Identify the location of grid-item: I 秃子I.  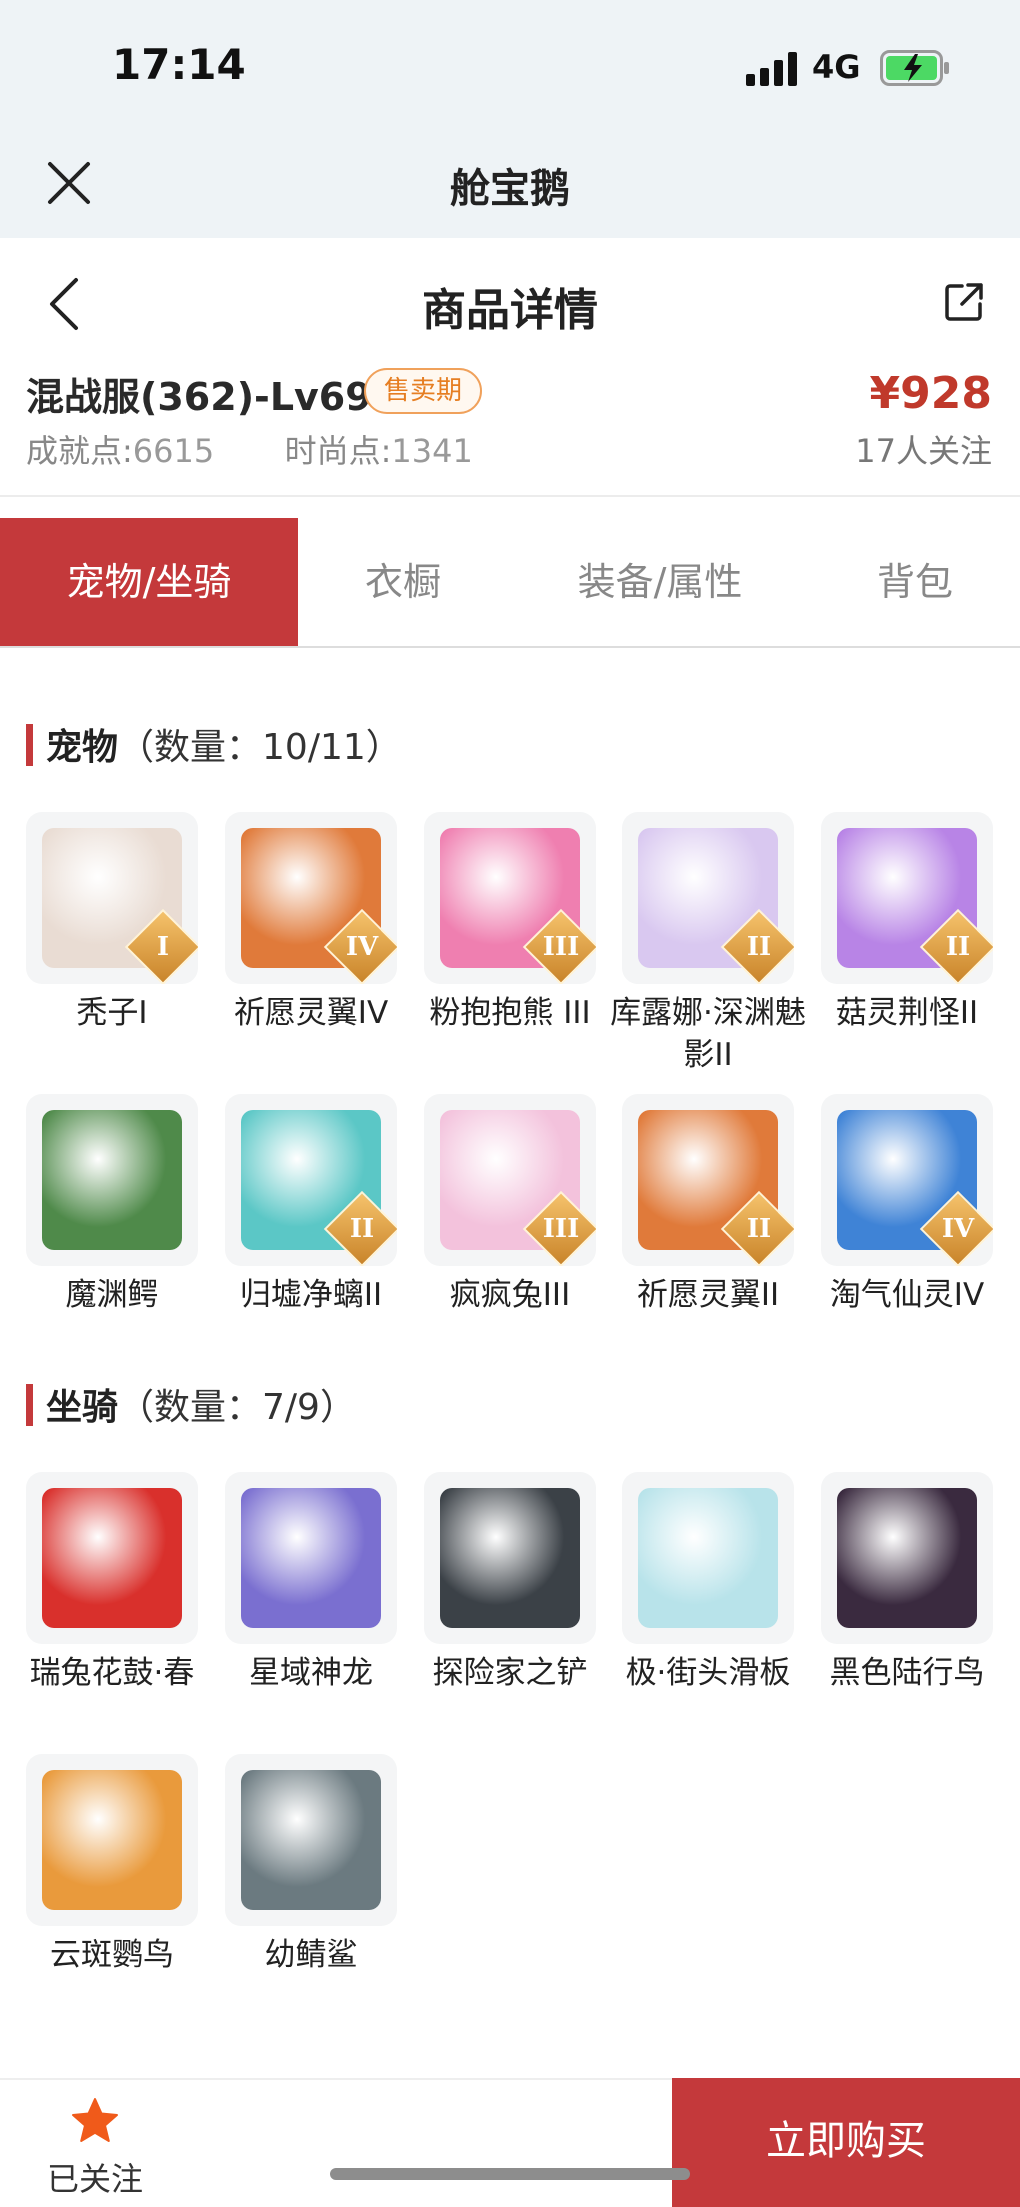
(112, 923).